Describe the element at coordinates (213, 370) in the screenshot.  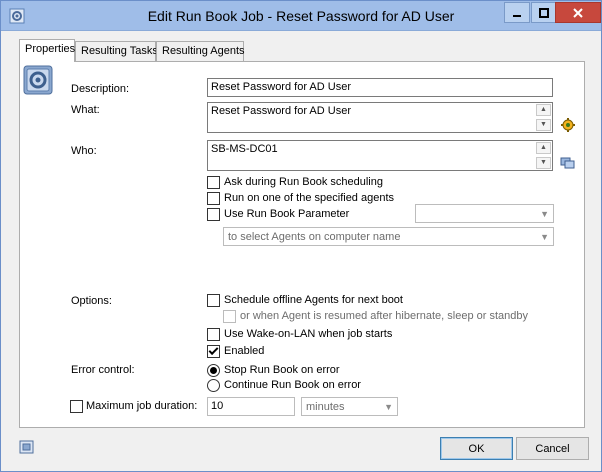
I see `stop-on-error-radio` at that location.